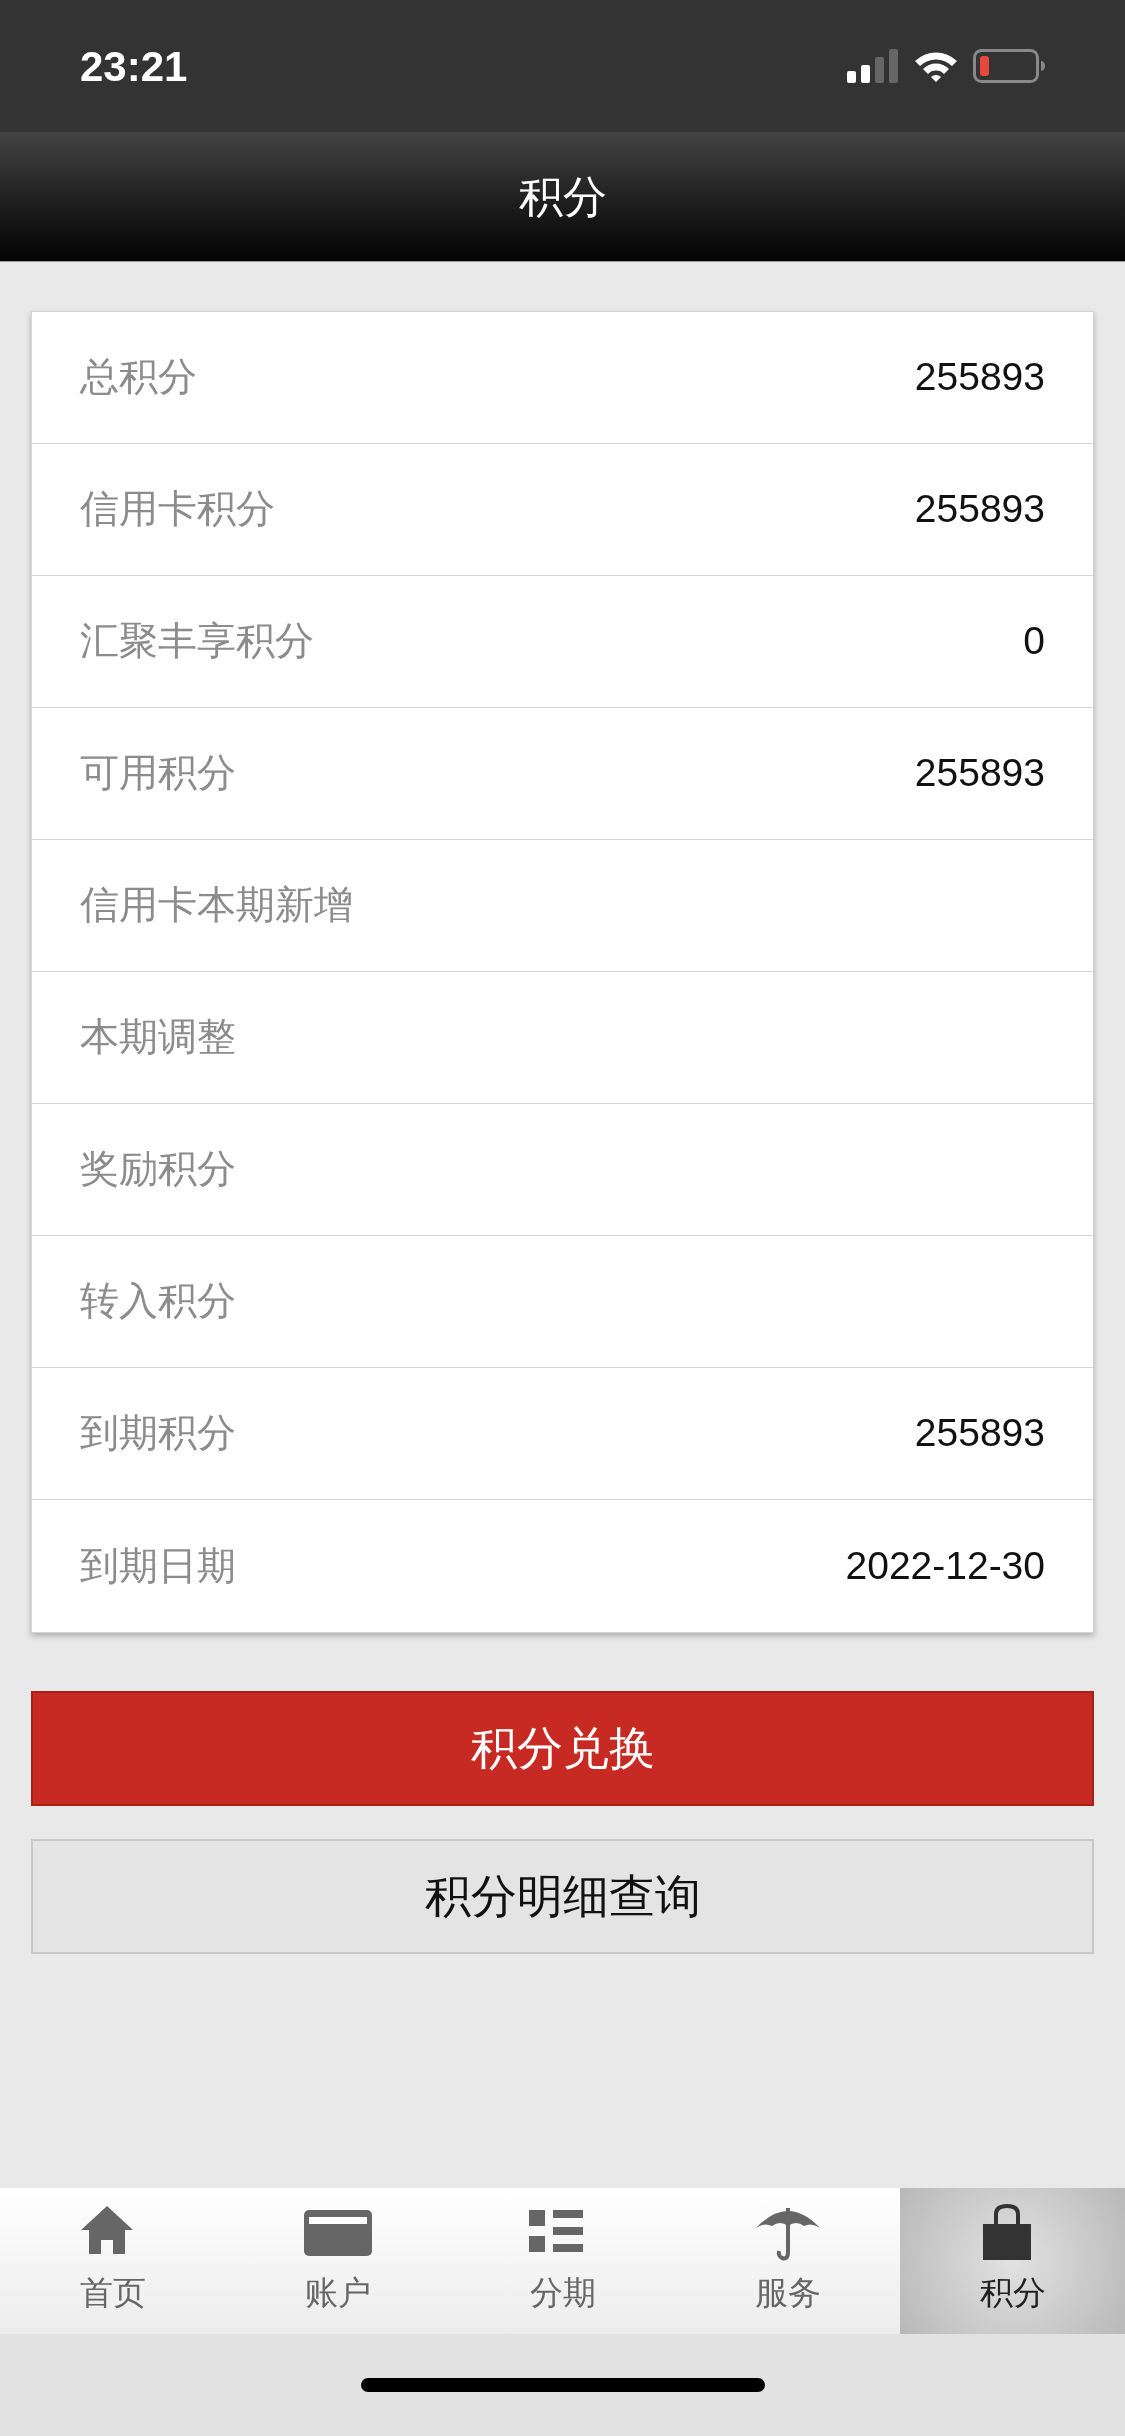 The image size is (1125, 2436). I want to click on tab-item: 服务, so click(787, 2261).